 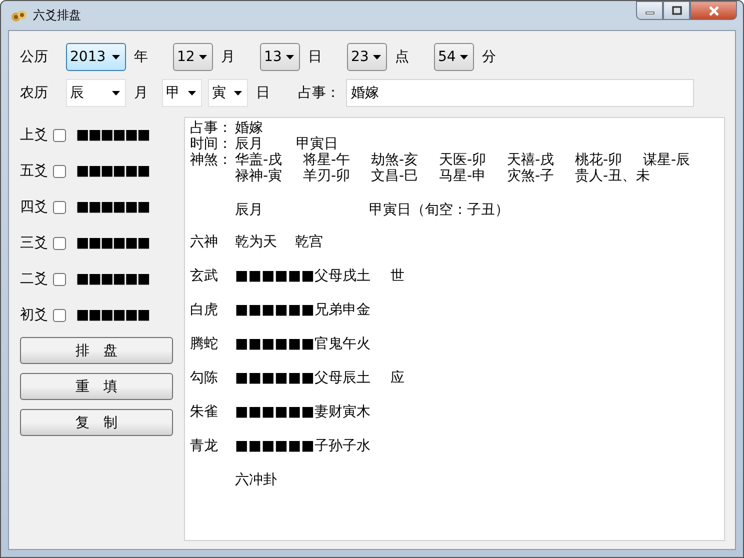 I want to click on spirit-text: 白虎, so click(x=204, y=310).